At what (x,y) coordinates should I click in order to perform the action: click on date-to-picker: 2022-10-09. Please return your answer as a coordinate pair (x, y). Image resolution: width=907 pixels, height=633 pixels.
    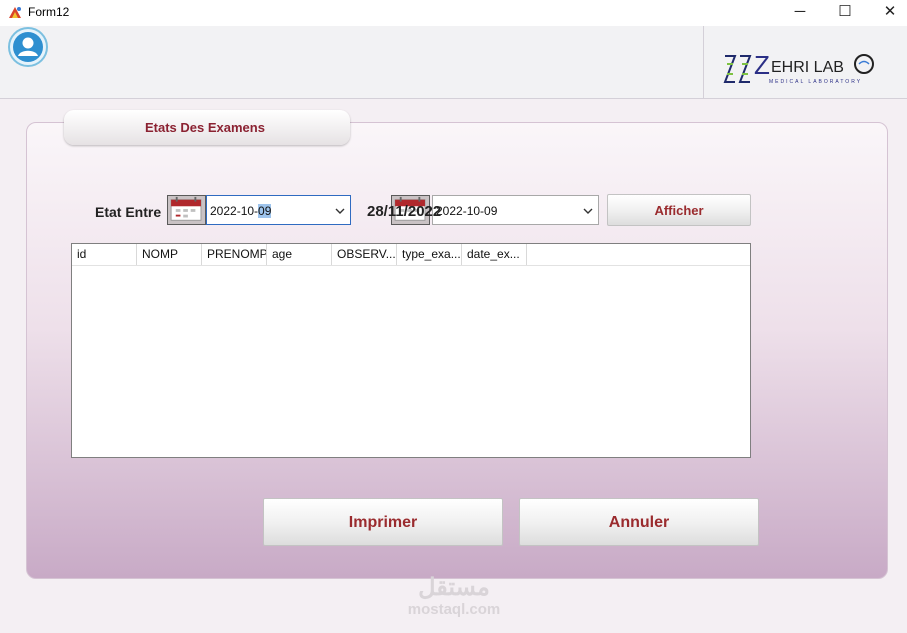
    Looking at the image, I should click on (515, 210).